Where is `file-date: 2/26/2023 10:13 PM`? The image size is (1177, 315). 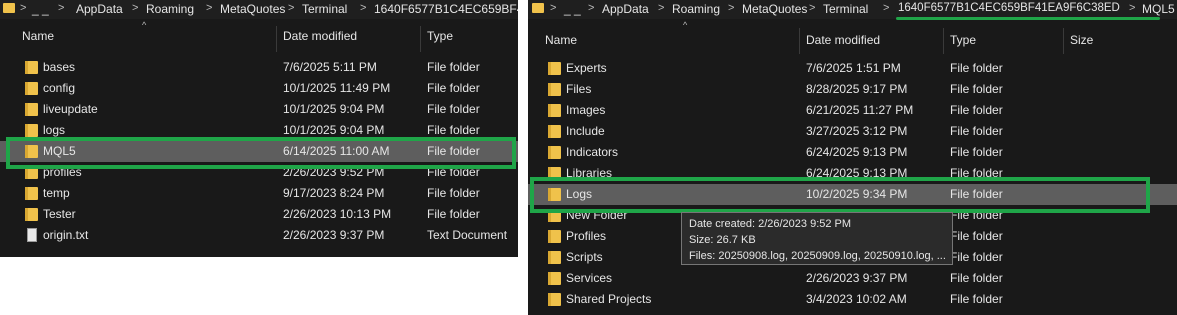
file-date: 2/26/2023 10:13 PM is located at coordinates (337, 214).